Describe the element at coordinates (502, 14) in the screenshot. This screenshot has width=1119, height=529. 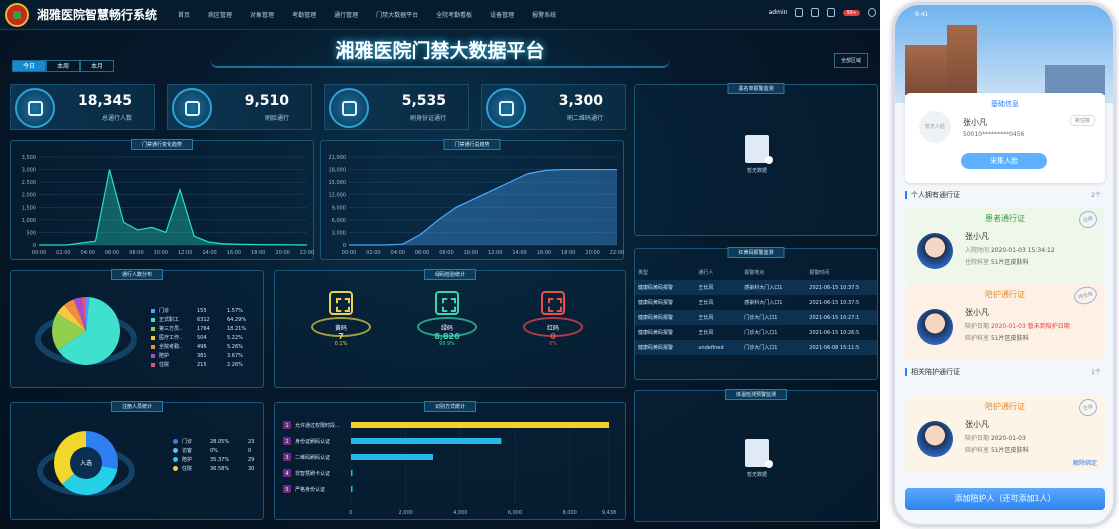
I see `menu-item: 设备管理` at that location.